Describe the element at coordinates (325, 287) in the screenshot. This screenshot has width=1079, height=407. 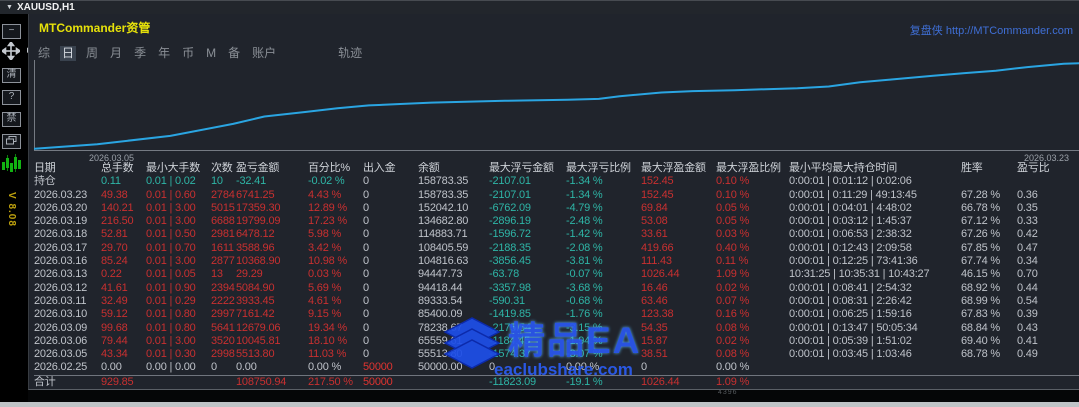
I see `table-cell: 5.69 %` at that location.